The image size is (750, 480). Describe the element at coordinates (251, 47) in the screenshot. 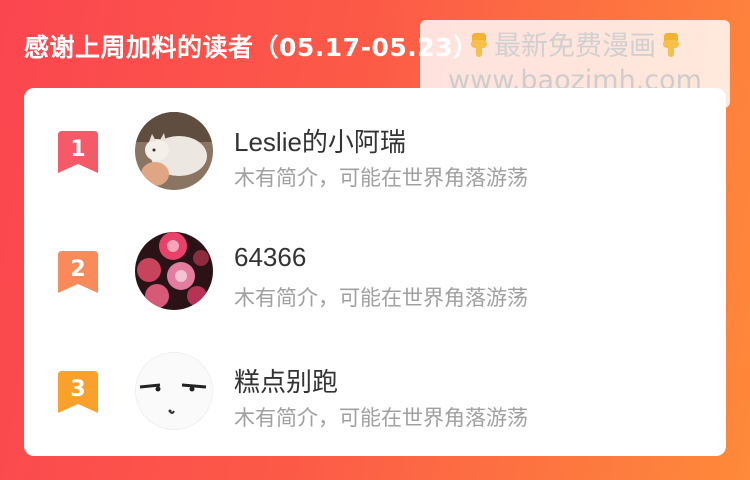

I see `banner-title: 感谢上周加料的读者（05.17-05.23）` at that location.